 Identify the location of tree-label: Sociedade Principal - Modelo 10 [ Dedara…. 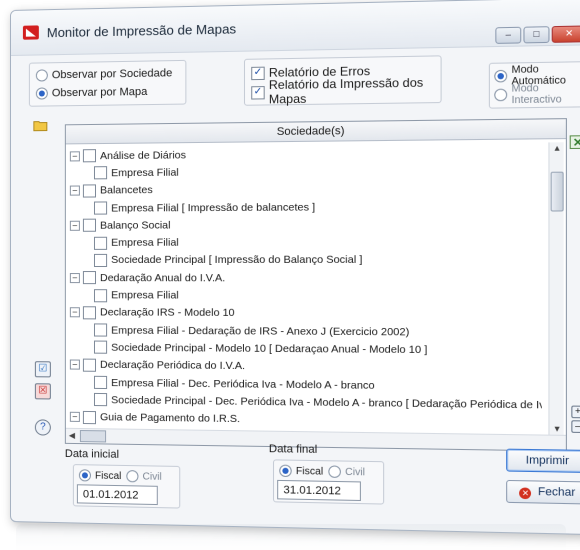
(269, 349).